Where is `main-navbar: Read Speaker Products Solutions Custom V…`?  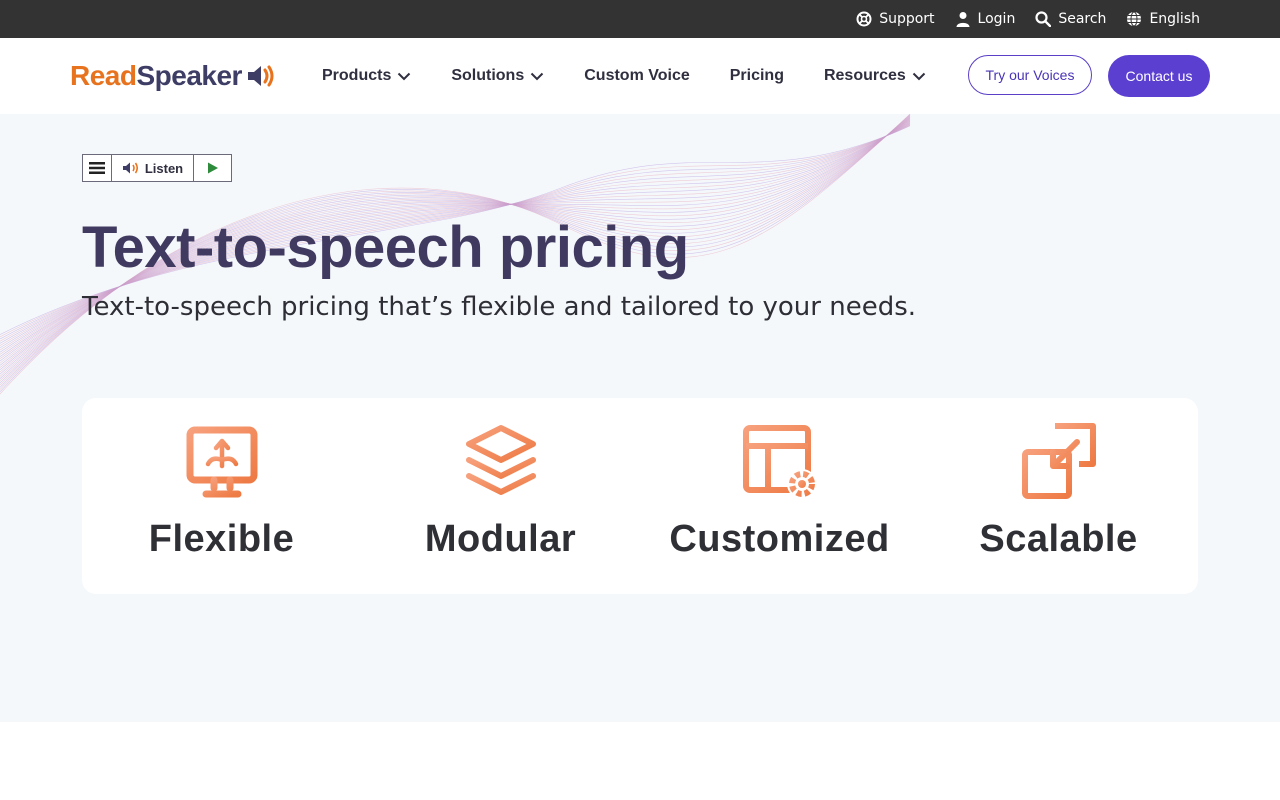
main-navbar: Read Speaker Products Solutions Custom V… is located at coordinates (640, 76).